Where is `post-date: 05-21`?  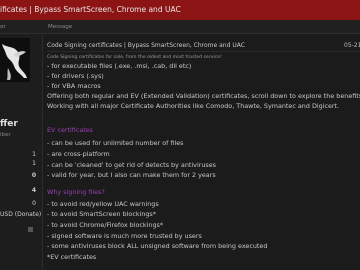 post-date: 05-21 is located at coordinates (352, 45).